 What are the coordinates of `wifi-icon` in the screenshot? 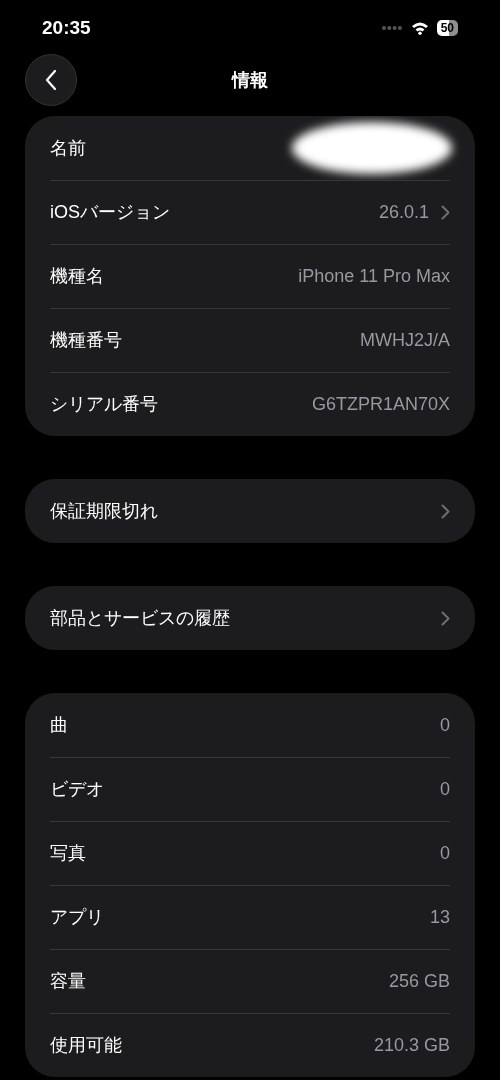 It's located at (419, 28).